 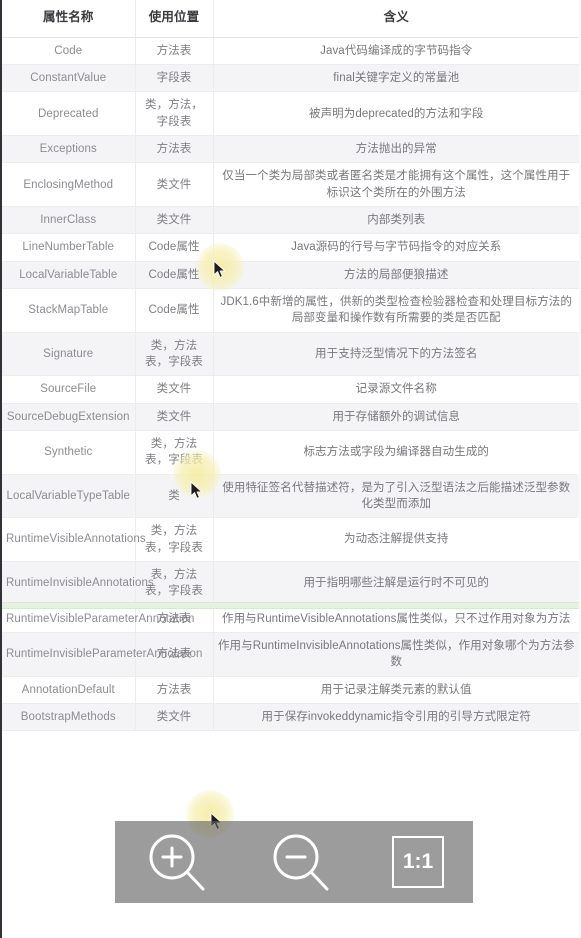 I want to click on zoom-out-button, so click(x=301, y=862).